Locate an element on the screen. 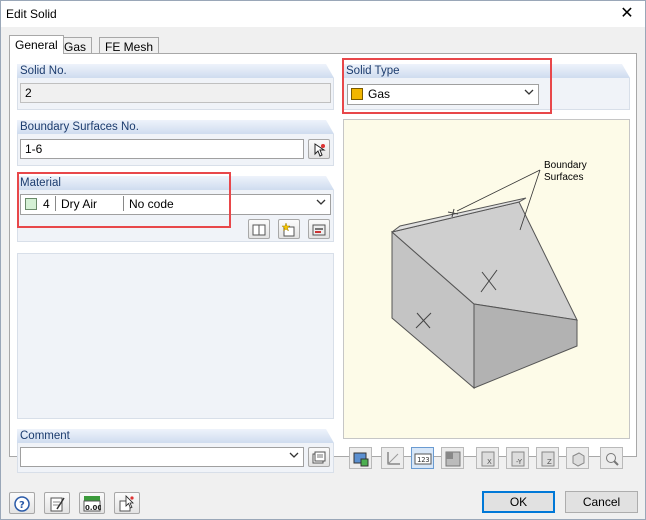 Image resolution: width=646 pixels, height=520 pixels. notepad-icon is located at coordinates (57, 504).